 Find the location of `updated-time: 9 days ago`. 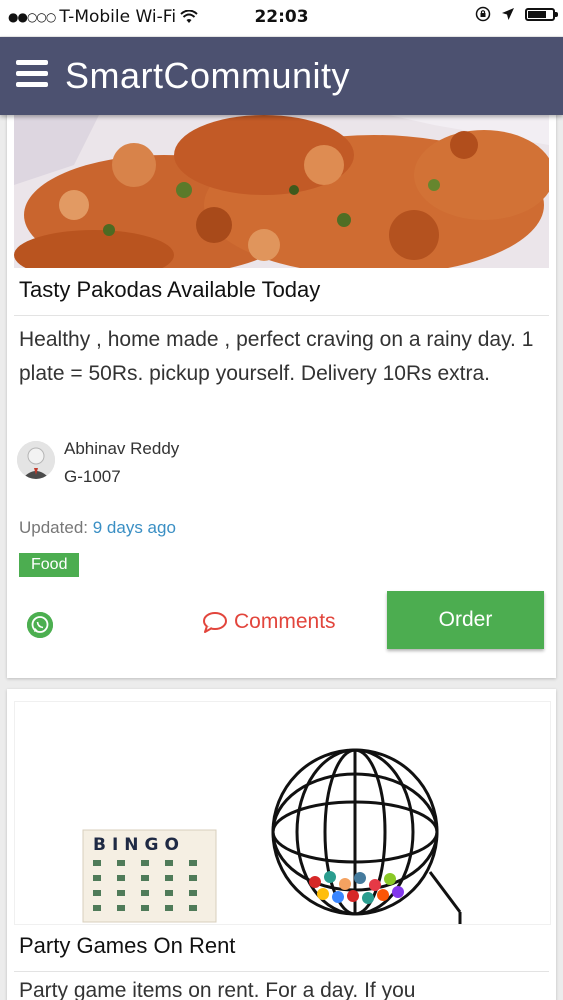

updated-time: 9 days ago is located at coordinates (134, 527).